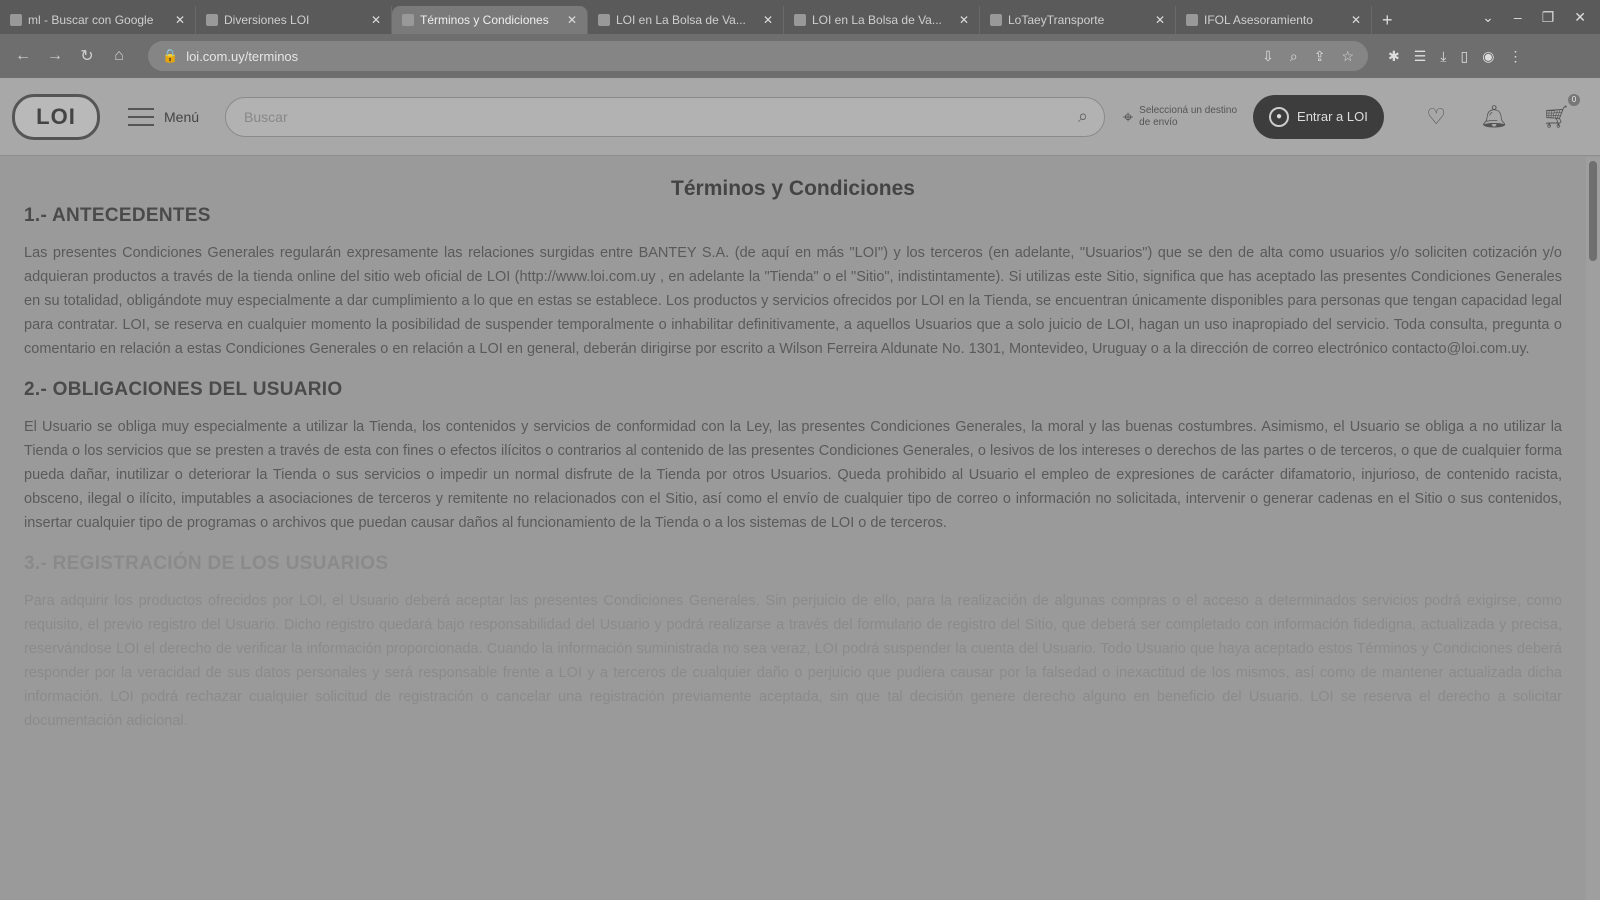  I want to click on back-icon: ←, so click(23, 56).